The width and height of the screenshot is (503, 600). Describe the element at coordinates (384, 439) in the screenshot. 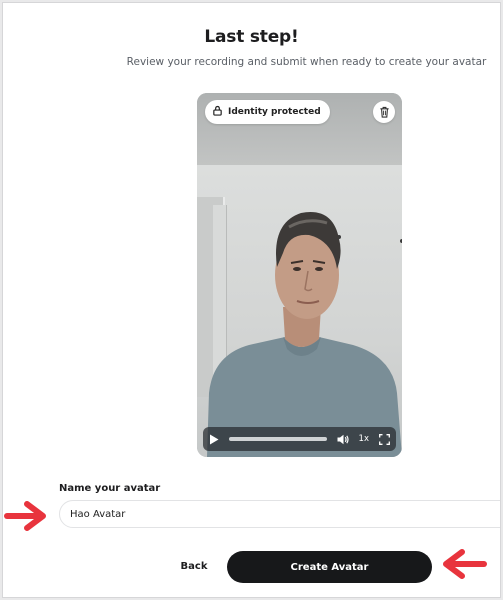

I see `fullscreen-icon` at that location.